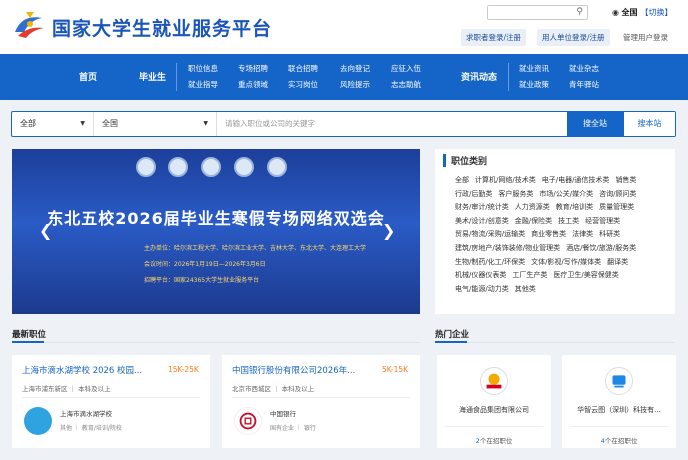  What do you see at coordinates (529, 276) in the screenshot?
I see `category-link: 工厂生产类` at bounding box center [529, 276].